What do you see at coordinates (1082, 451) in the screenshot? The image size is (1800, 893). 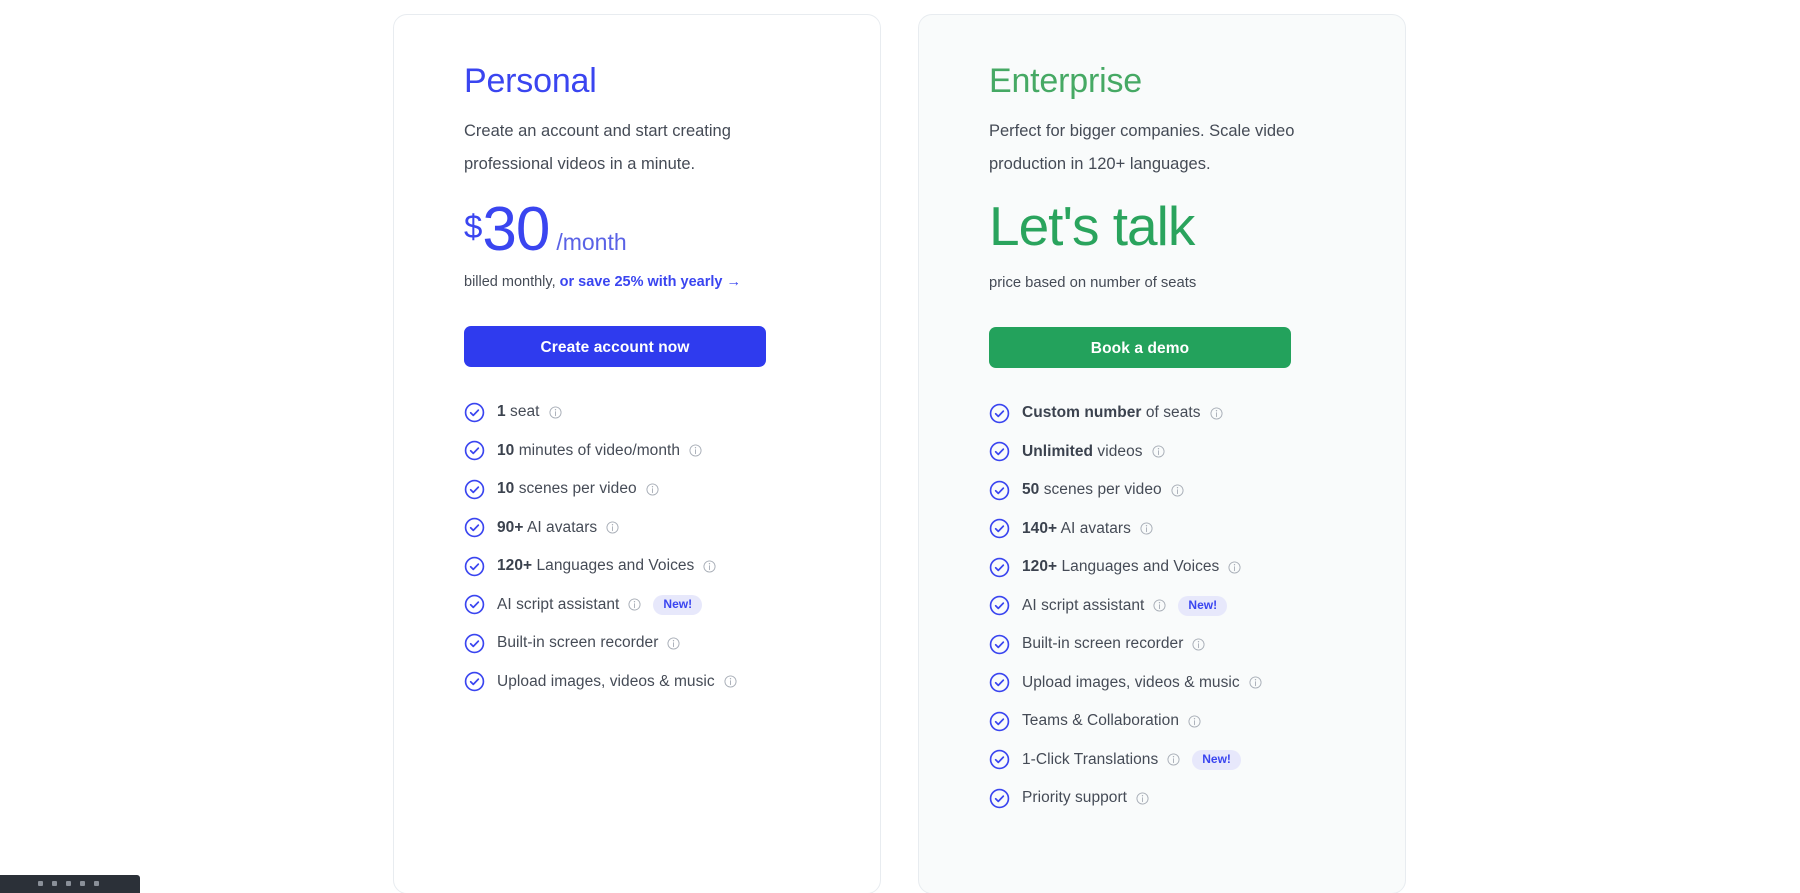 I see `feature-label: Unlimited videos` at bounding box center [1082, 451].